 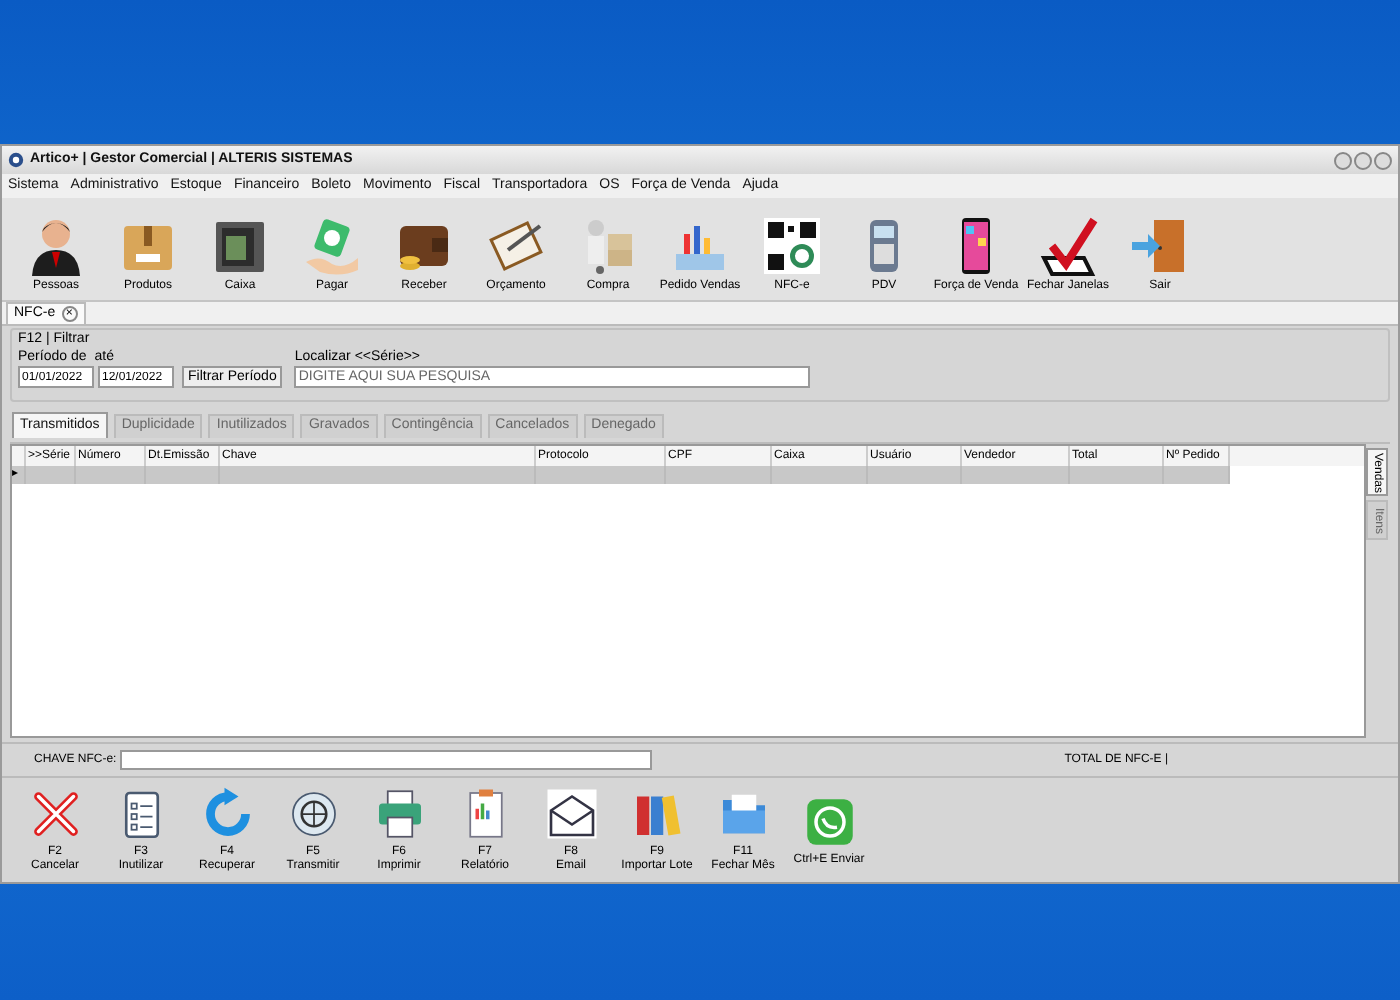 I want to click on minimize-button, so click(x=1343, y=160).